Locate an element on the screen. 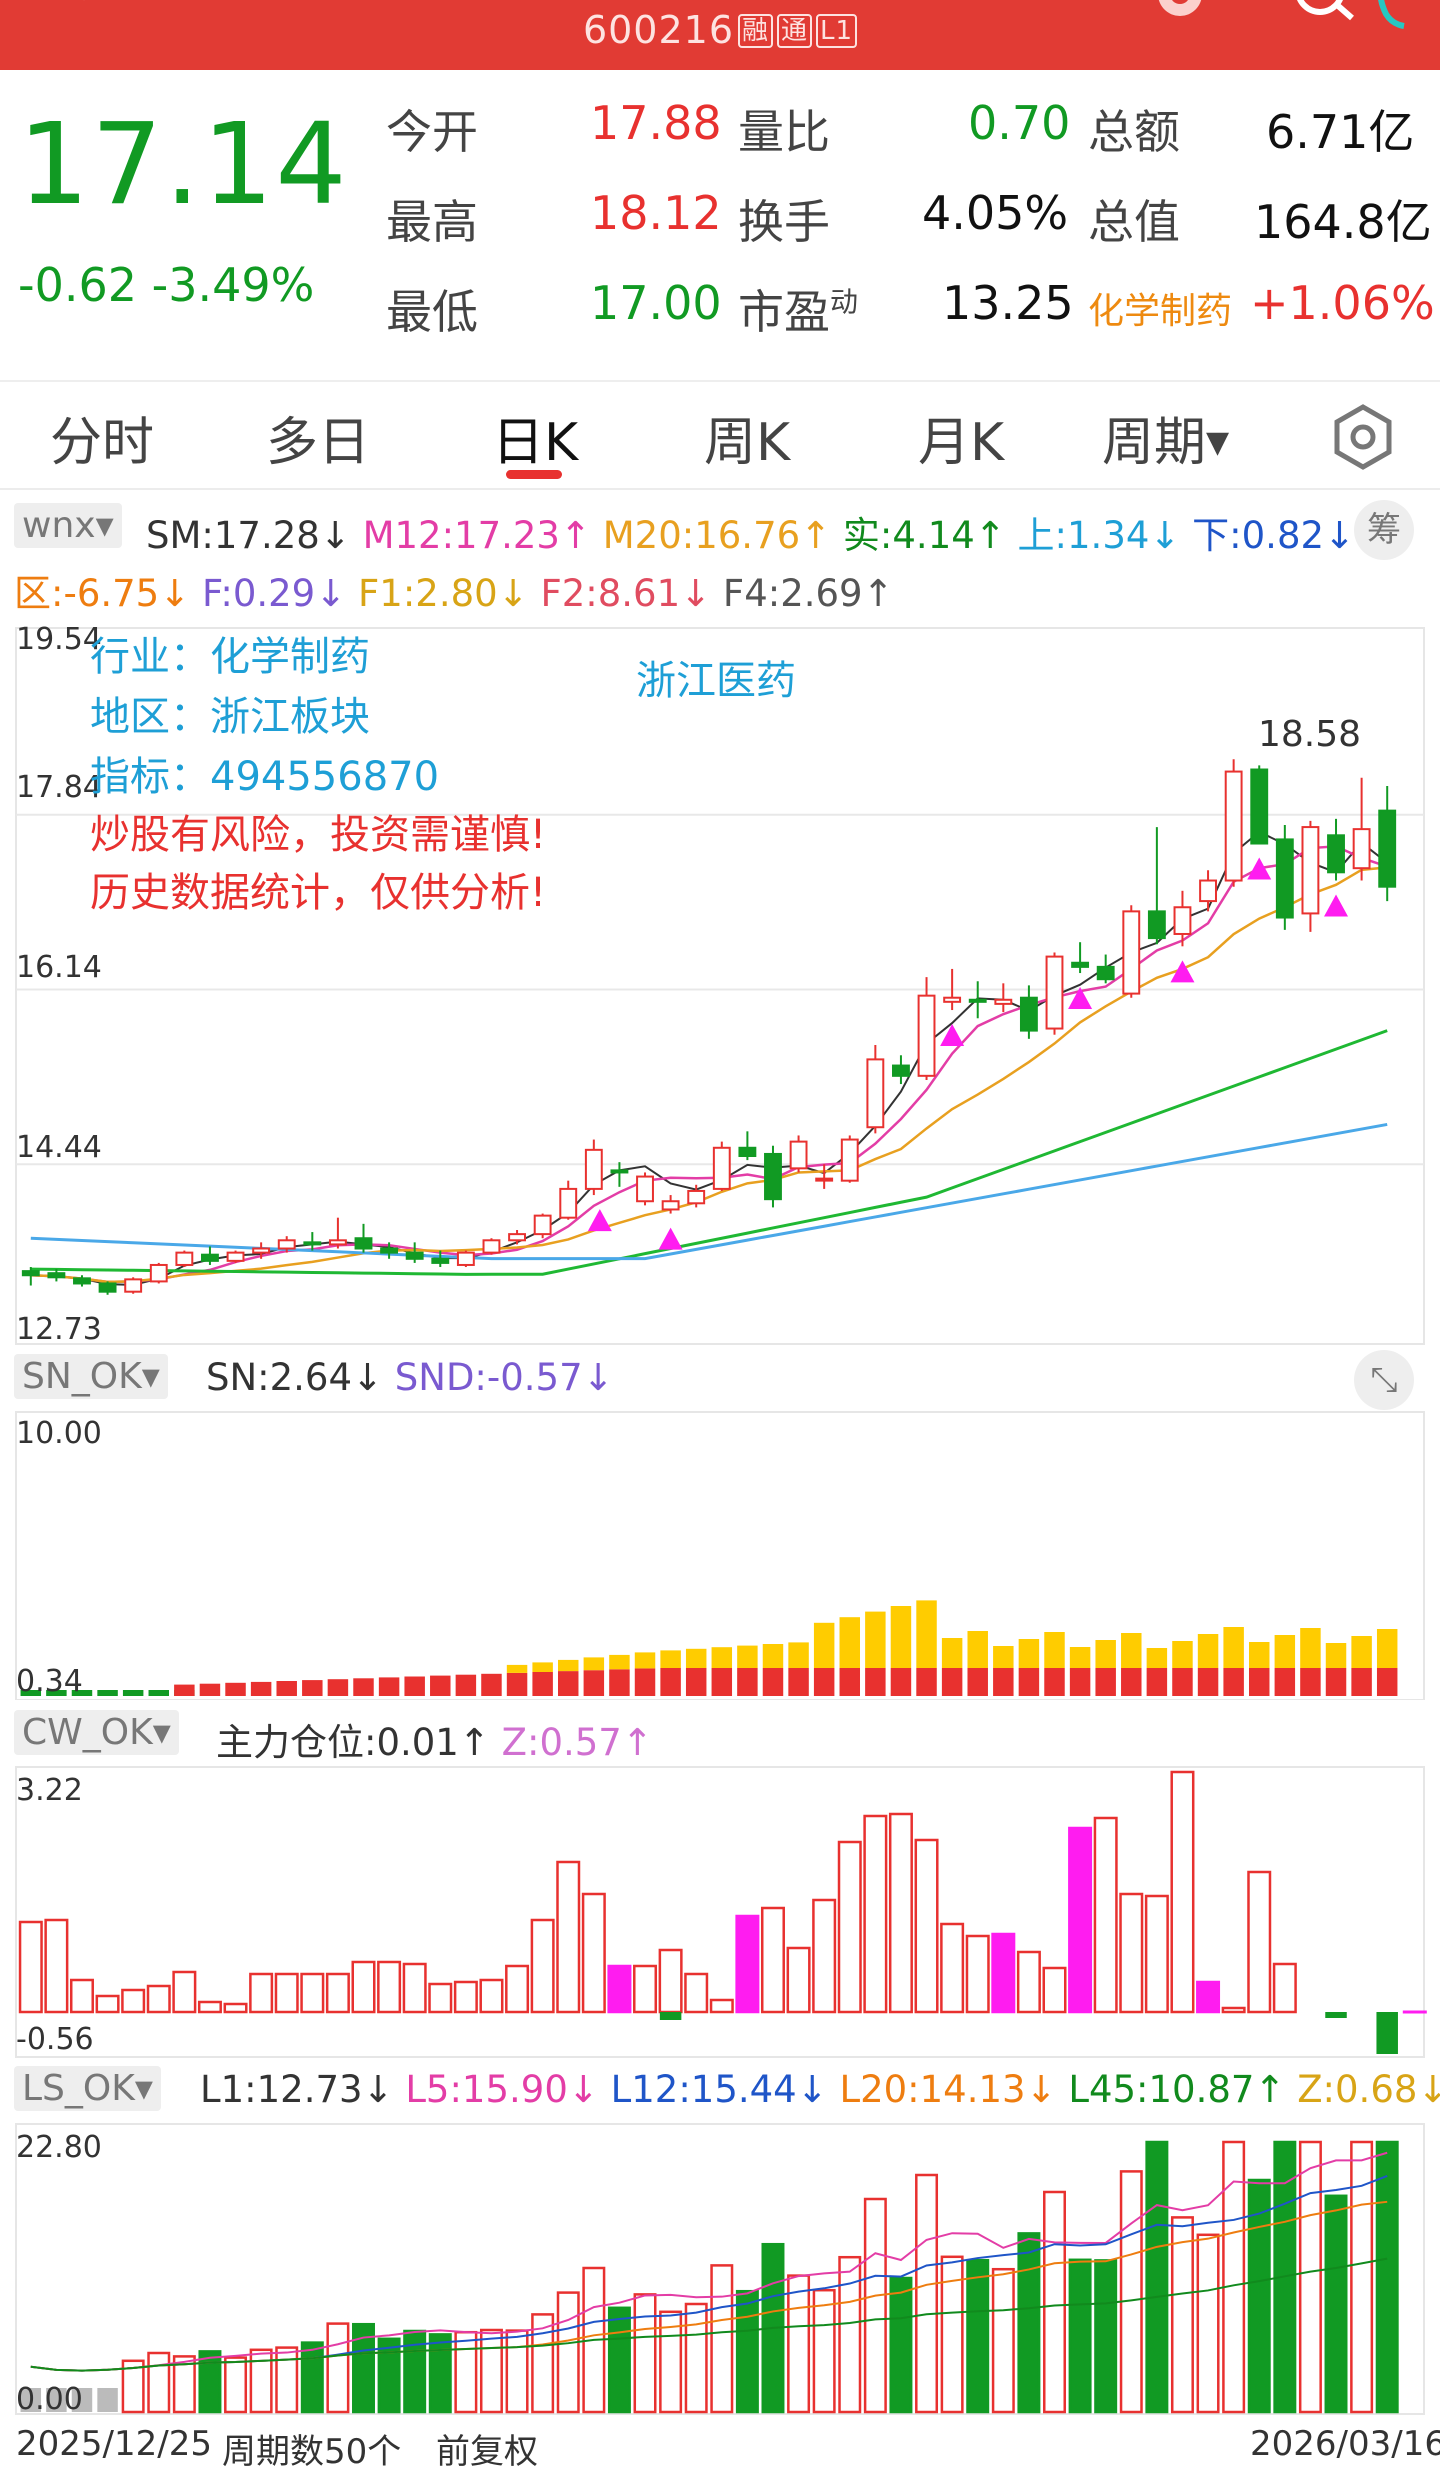 Image resolution: width=1440 pixels, height=2473 pixels. more-icon is located at coordinates (1393, 15).